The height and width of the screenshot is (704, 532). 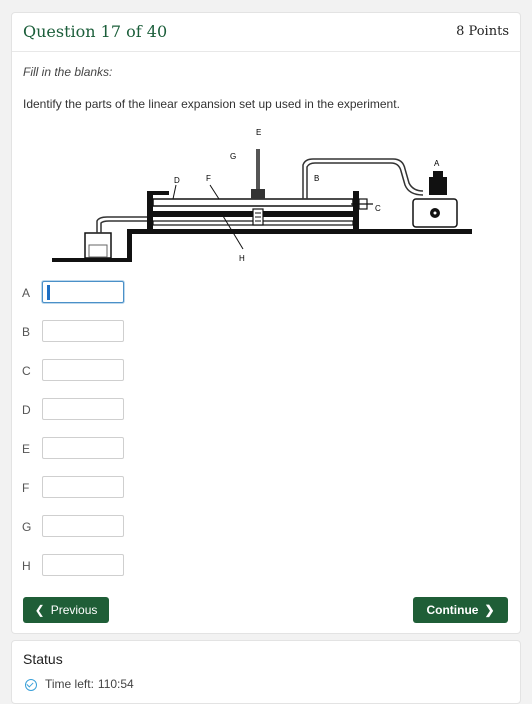 I want to click on blank-row-a: A, so click(x=266, y=294).